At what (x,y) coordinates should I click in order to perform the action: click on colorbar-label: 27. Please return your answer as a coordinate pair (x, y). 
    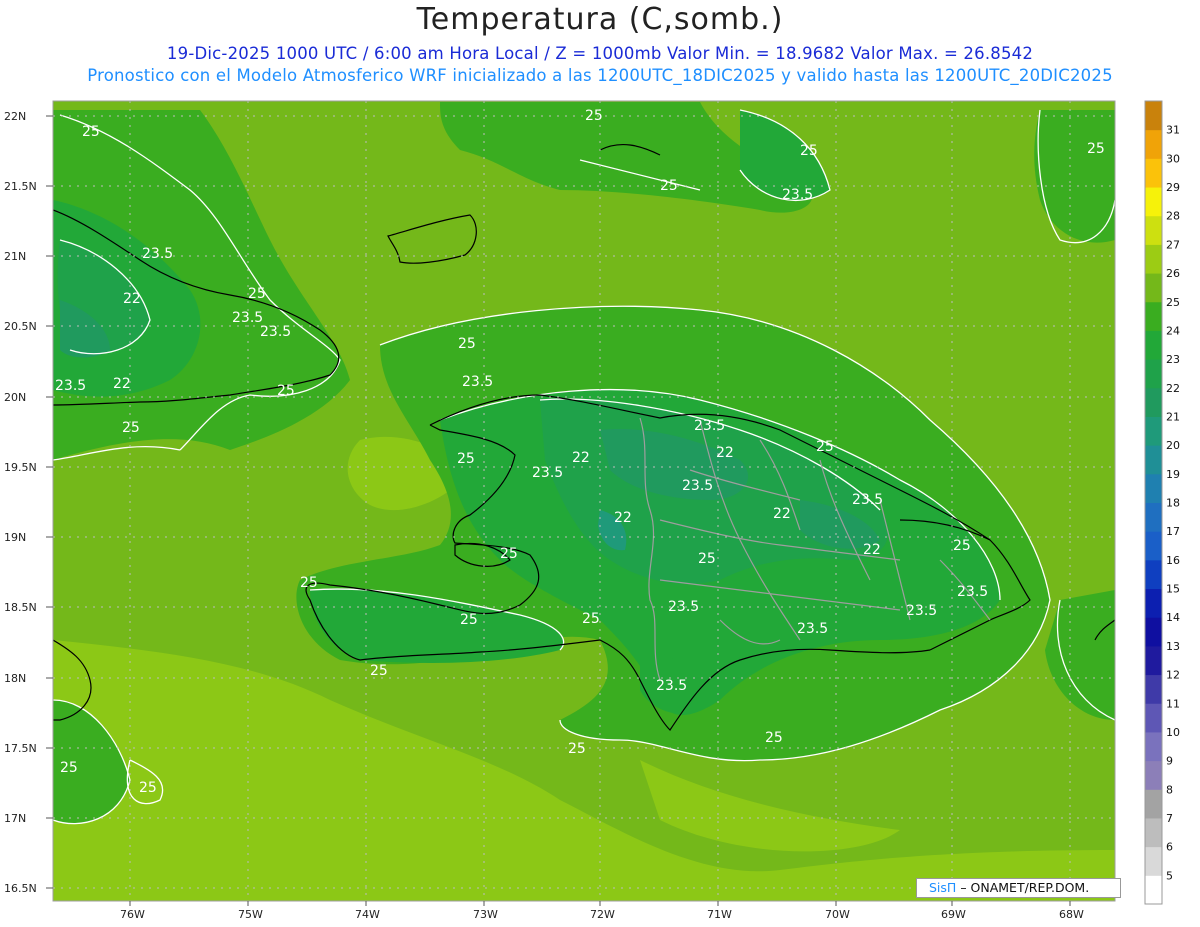
    Looking at the image, I should click on (1173, 244).